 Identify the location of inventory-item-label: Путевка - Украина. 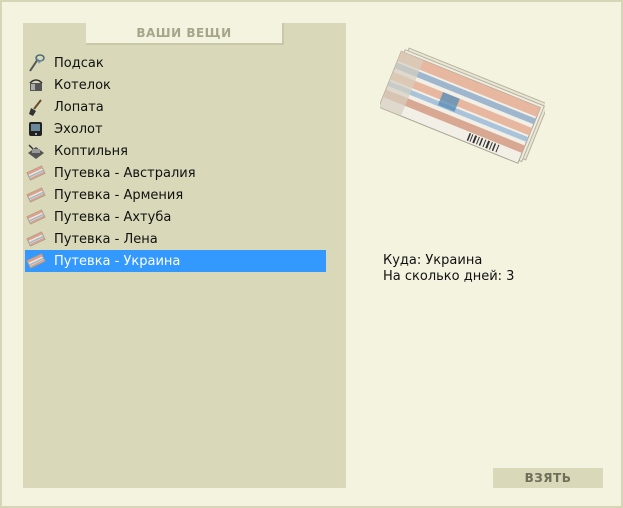
(117, 261).